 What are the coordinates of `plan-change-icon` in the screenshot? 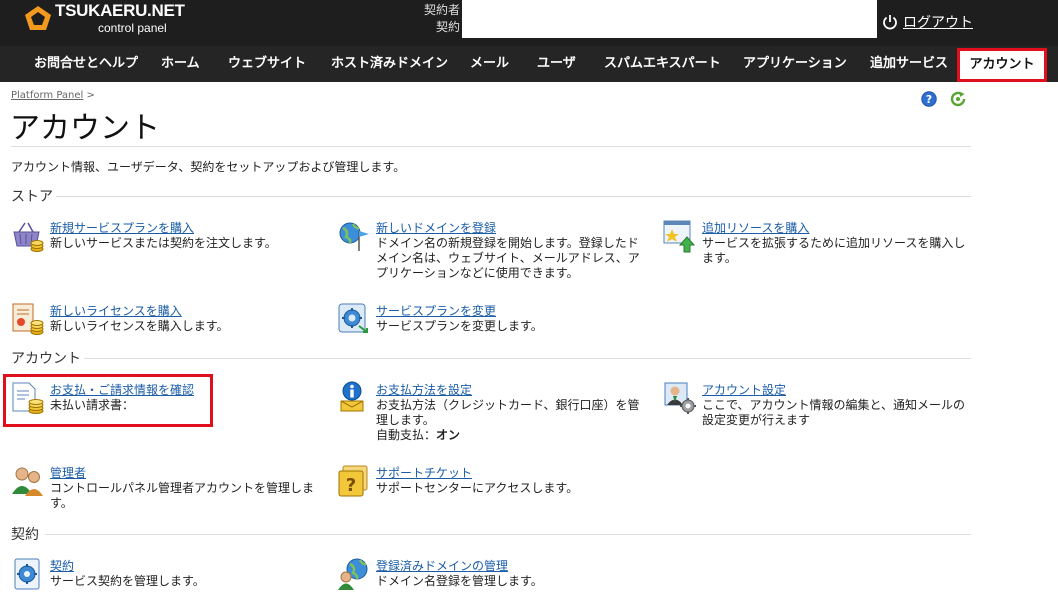 It's located at (353, 318).